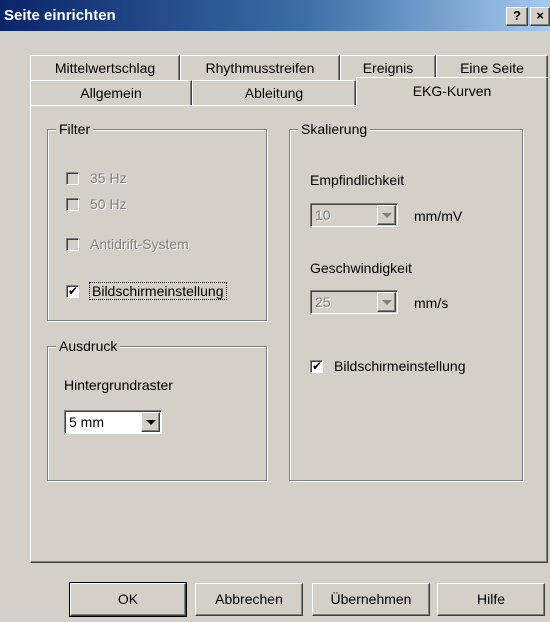  What do you see at coordinates (72, 204) in the screenshot?
I see `filter-50hz-checkbox` at bounding box center [72, 204].